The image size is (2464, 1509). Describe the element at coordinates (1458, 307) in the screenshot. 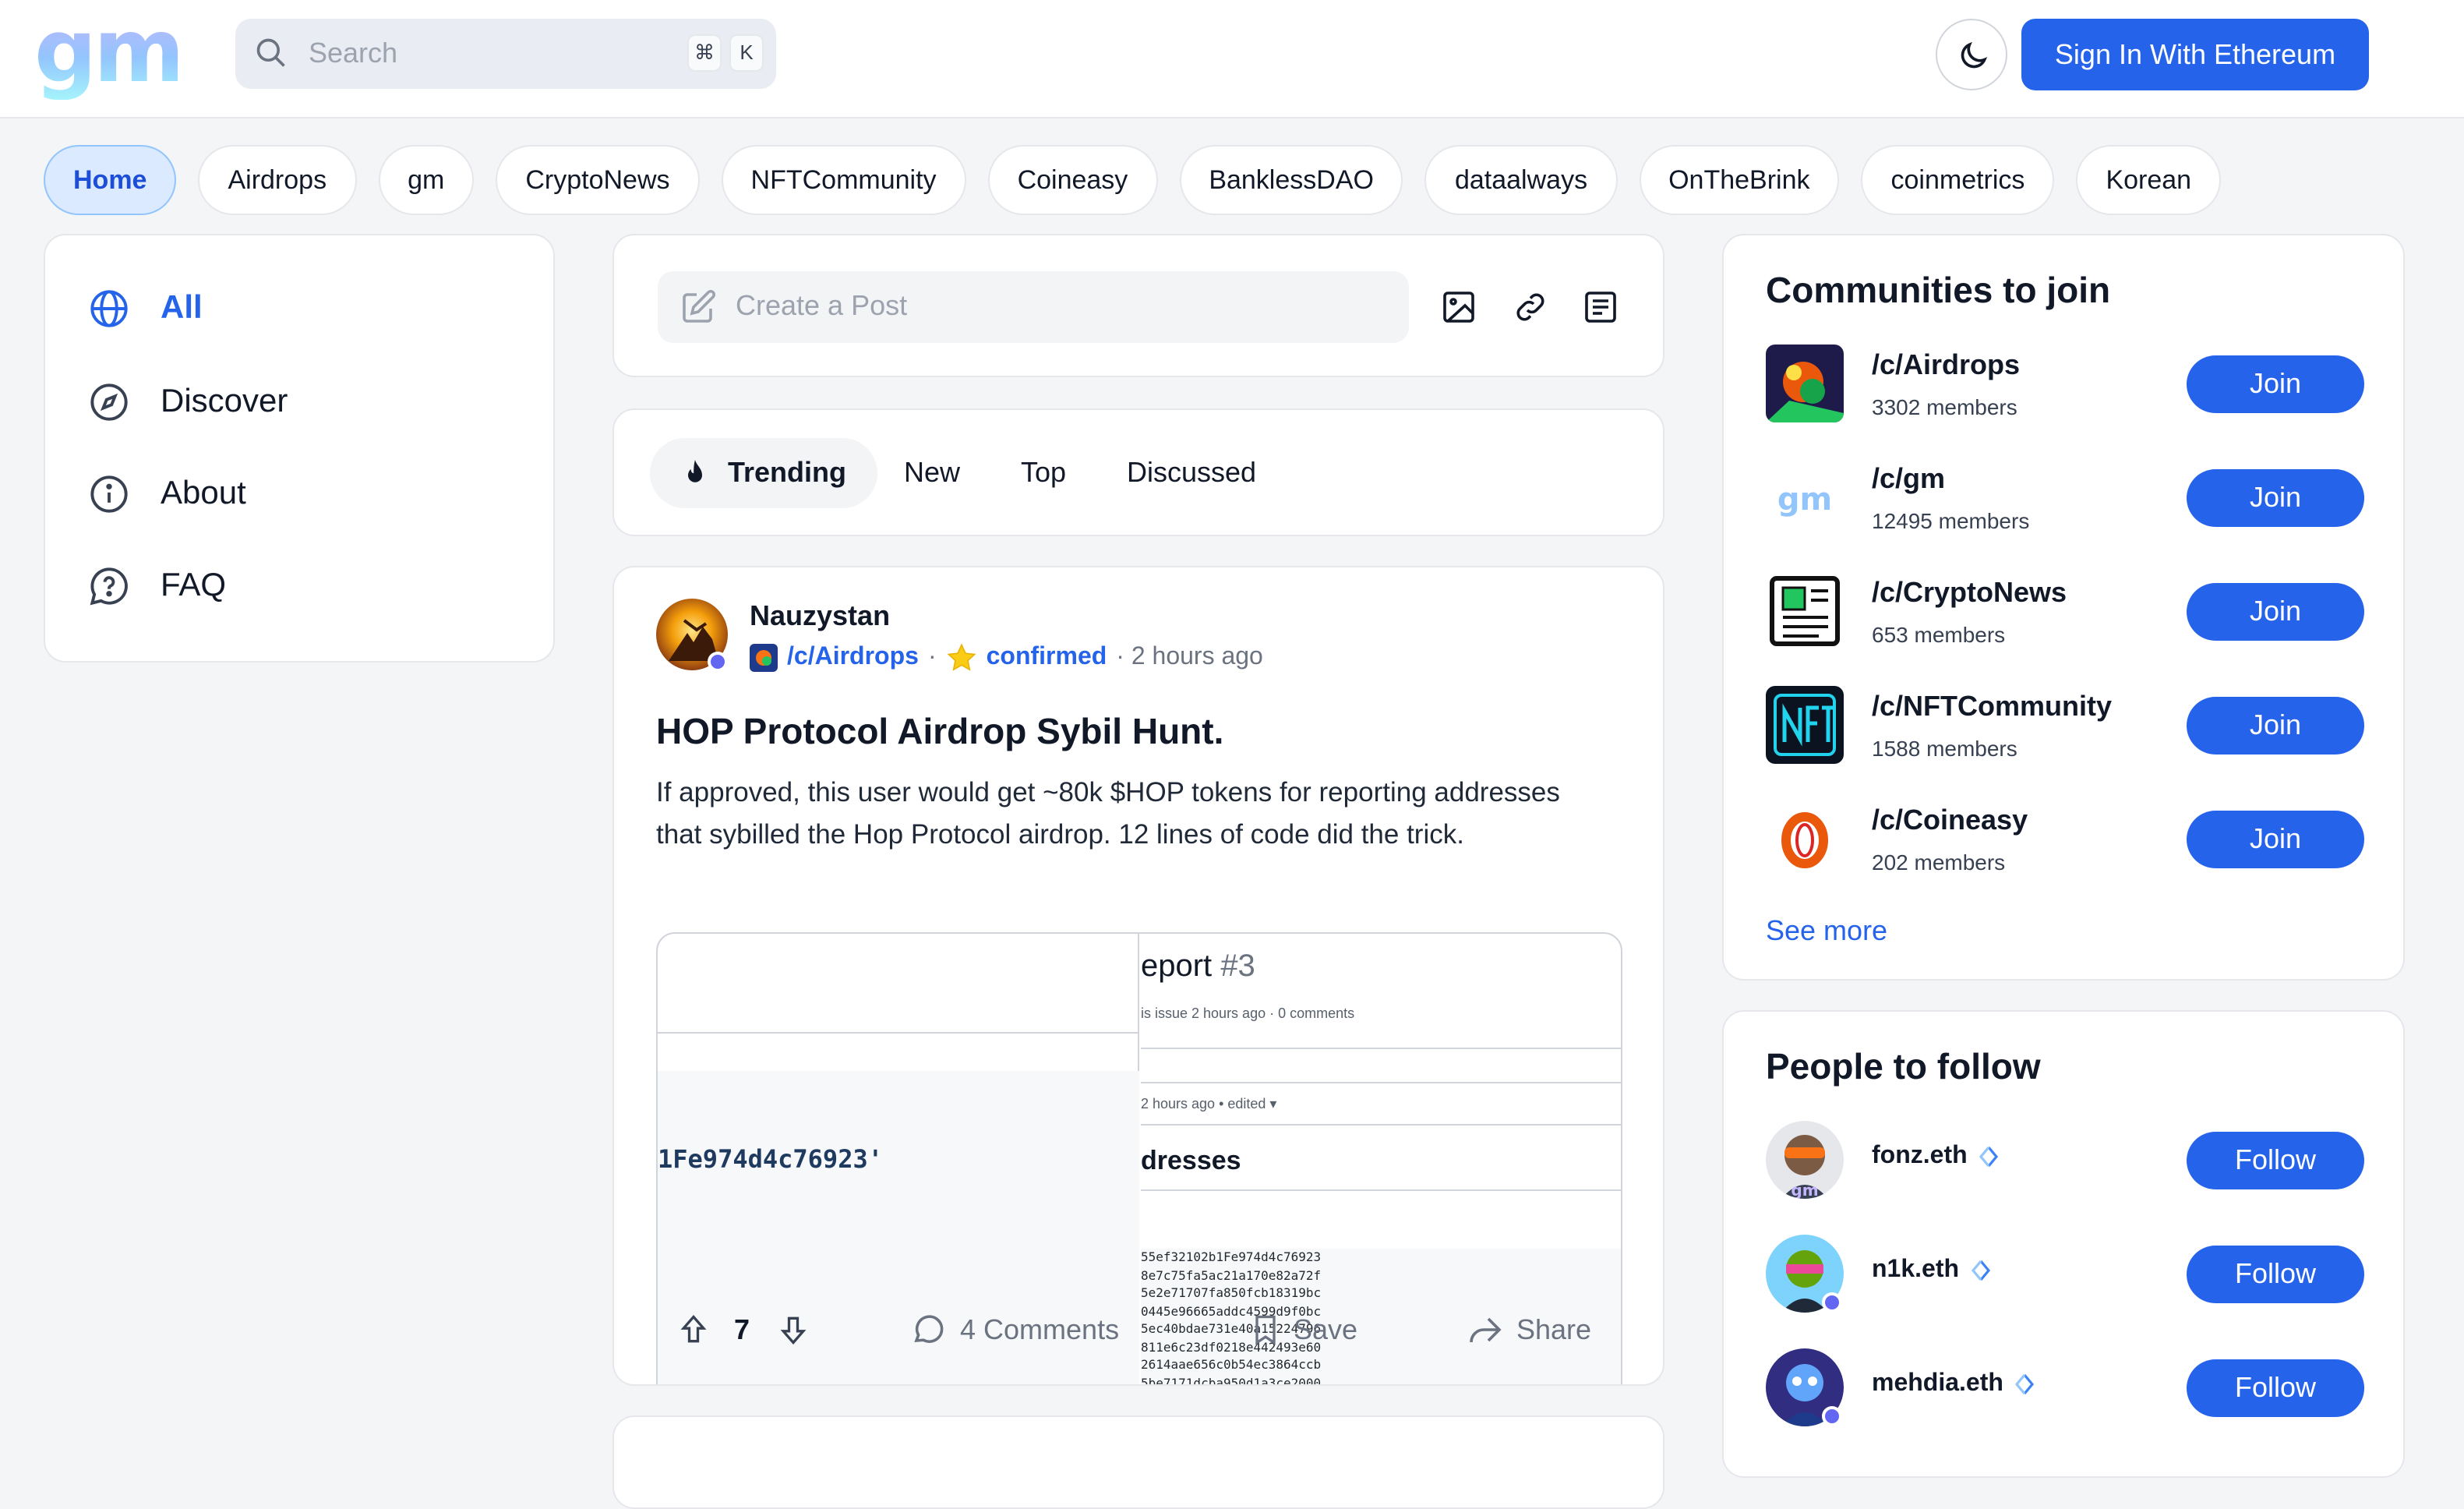

I see `image-icon` at that location.